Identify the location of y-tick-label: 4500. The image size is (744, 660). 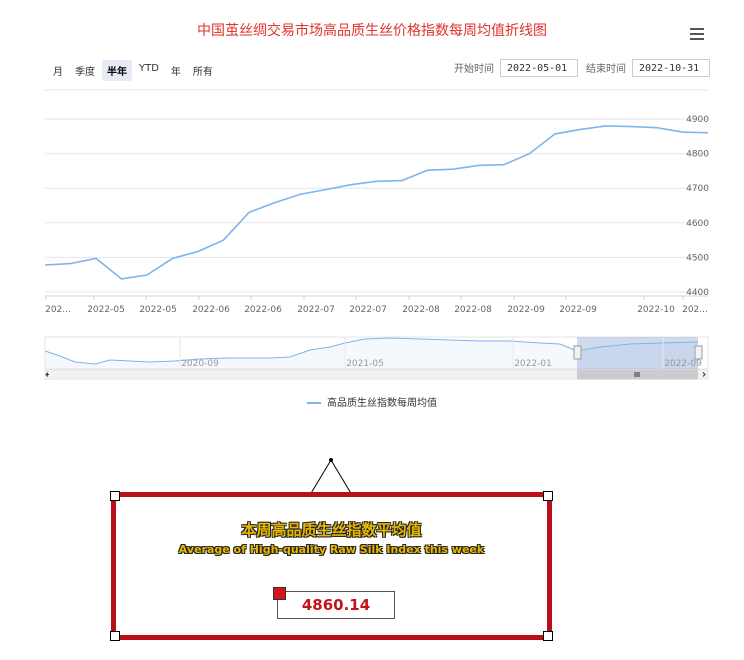
(697, 258).